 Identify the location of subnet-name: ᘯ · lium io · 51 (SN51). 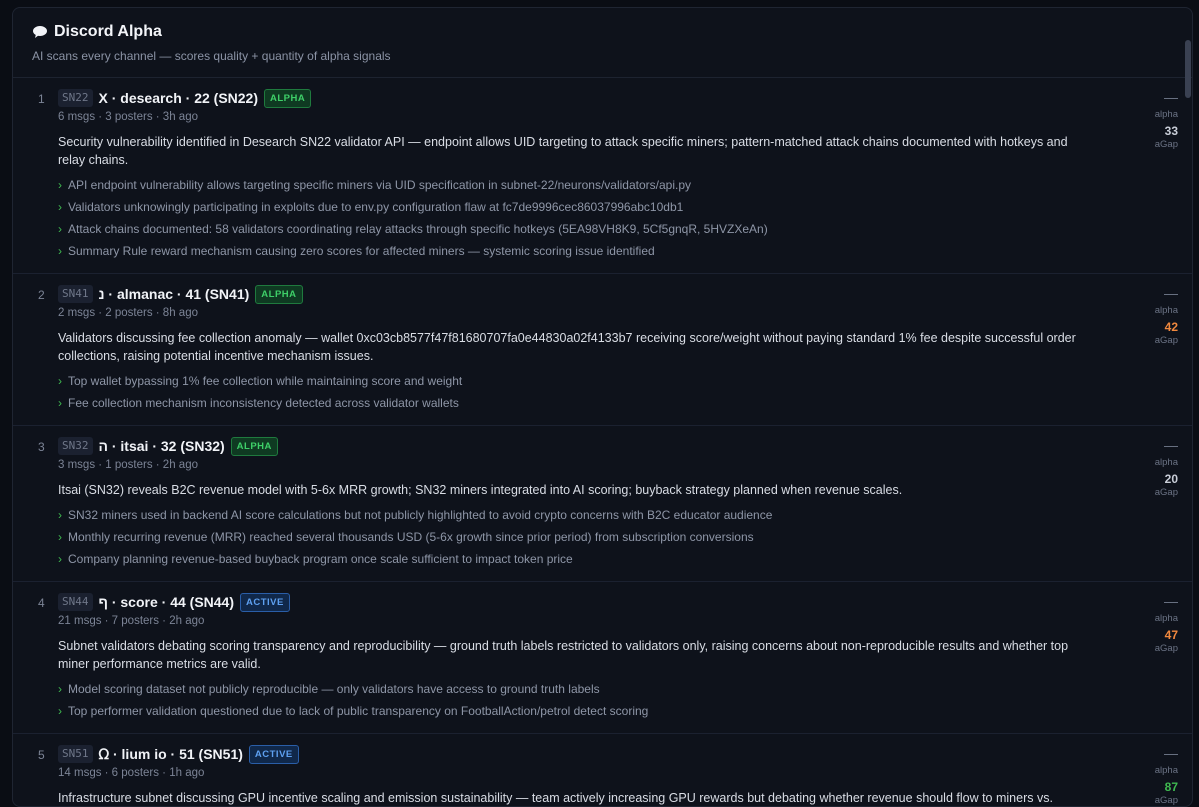
(171, 754).